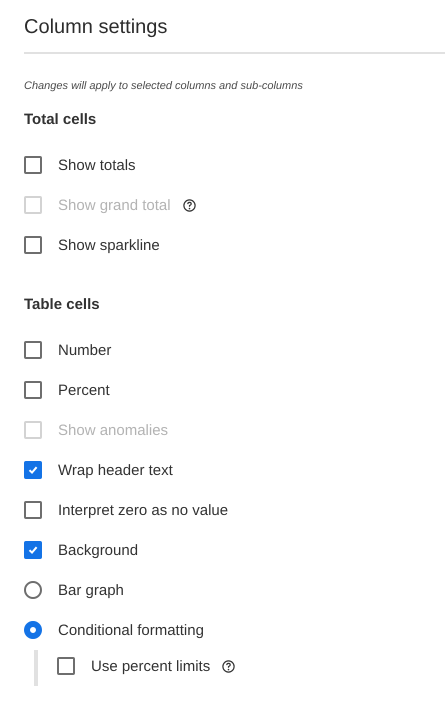 This screenshot has width=445, height=706. I want to click on option-label: Show totals, so click(97, 165).